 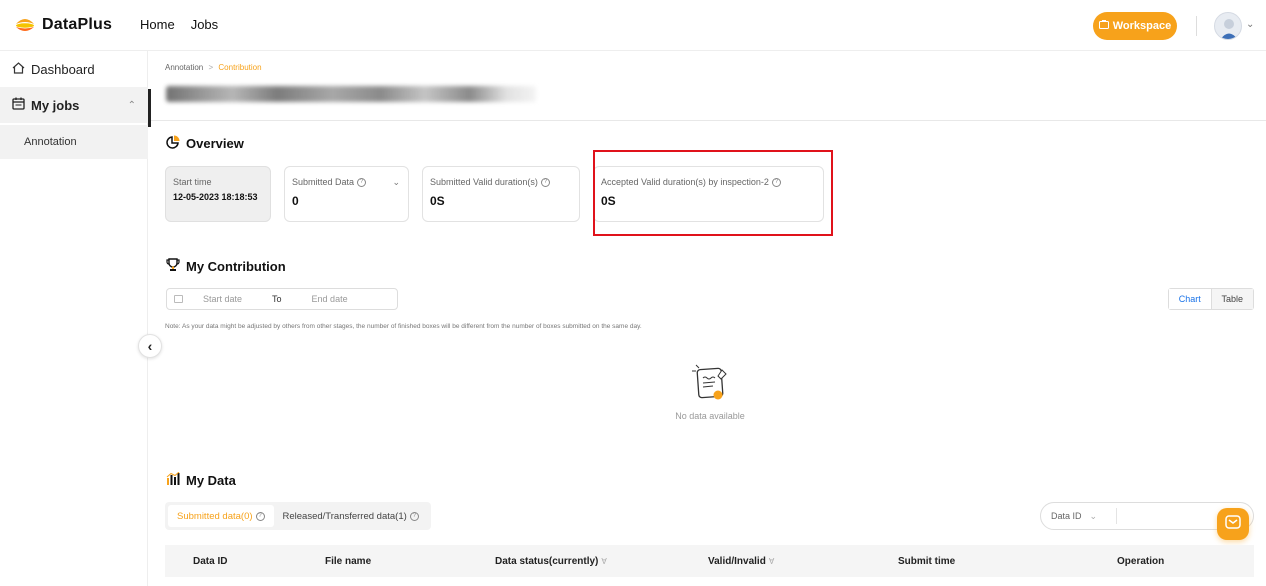 What do you see at coordinates (1142, 26) in the screenshot?
I see `workspace-label: Workspace` at bounding box center [1142, 26].